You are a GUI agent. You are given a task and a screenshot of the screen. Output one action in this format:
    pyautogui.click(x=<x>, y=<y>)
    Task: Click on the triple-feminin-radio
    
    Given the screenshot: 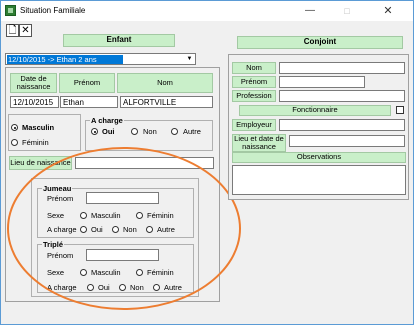 What is the action you would take?
    pyautogui.click(x=139, y=272)
    